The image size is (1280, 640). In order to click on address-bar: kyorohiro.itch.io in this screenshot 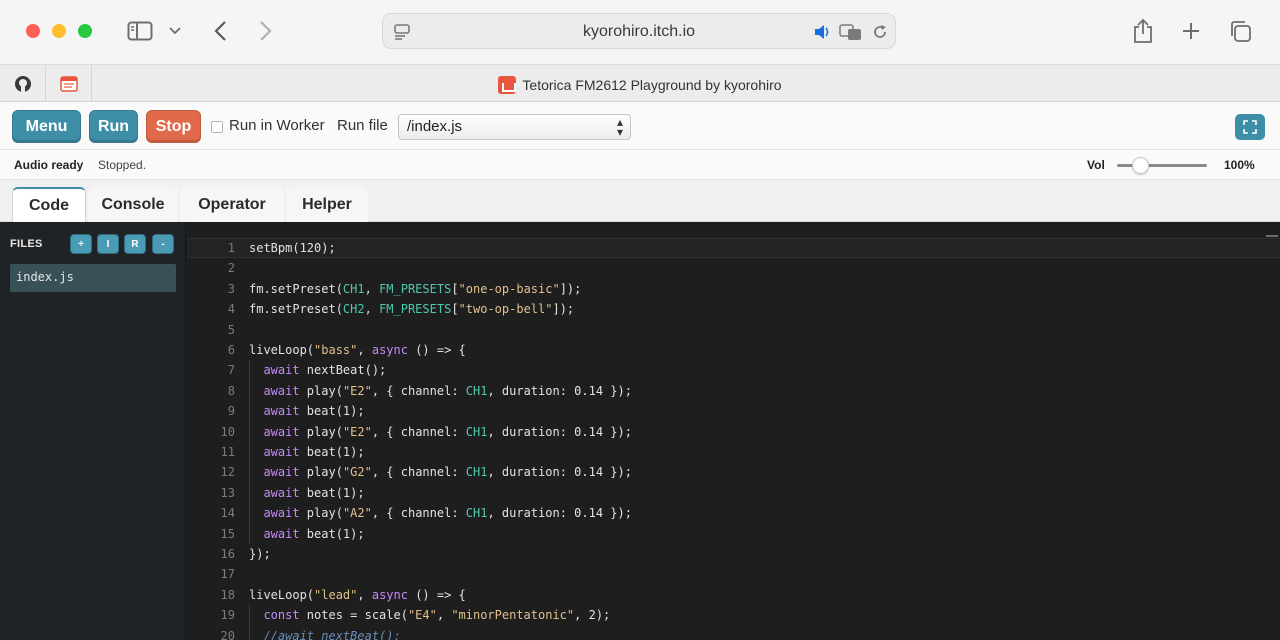, I will do `click(639, 31)`.